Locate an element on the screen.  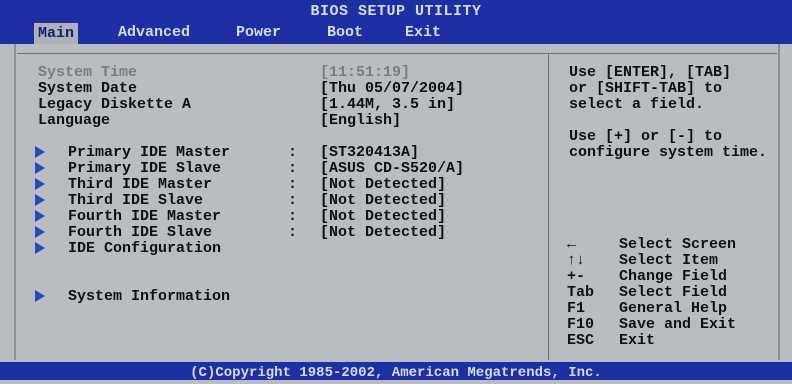
tab-power: Power is located at coordinates (258, 32).